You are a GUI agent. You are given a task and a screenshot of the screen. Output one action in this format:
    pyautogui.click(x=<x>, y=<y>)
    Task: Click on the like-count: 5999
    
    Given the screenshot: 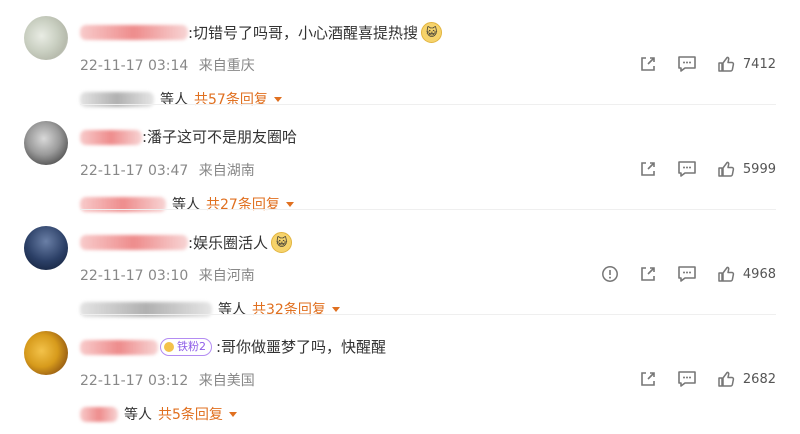 What is the action you would take?
    pyautogui.click(x=759, y=169)
    